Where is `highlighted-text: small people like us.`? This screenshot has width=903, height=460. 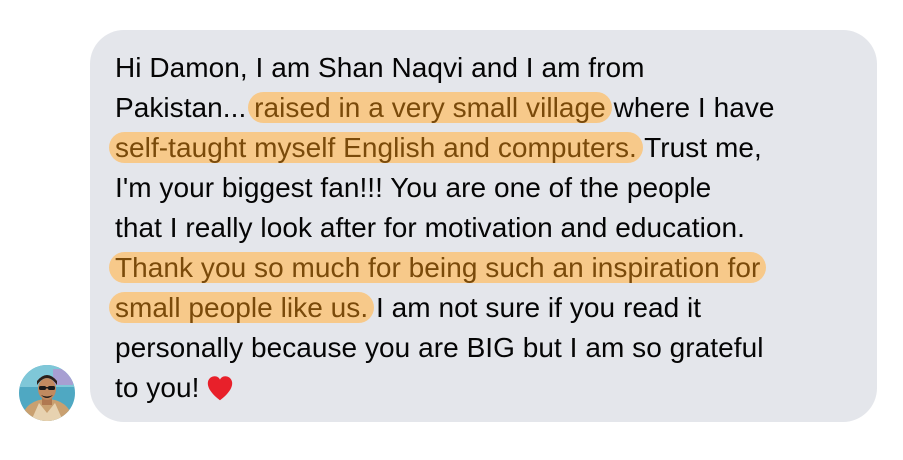
highlighted-text: small people like us. is located at coordinates (242, 307).